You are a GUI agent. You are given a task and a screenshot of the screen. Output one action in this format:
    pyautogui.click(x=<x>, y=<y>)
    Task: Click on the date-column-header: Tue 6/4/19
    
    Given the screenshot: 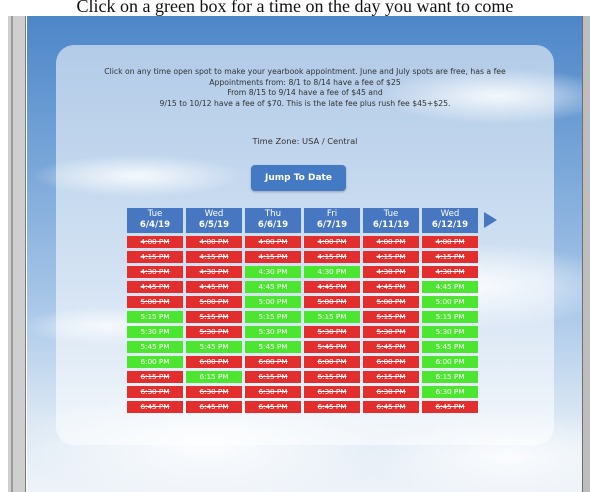 What is the action you would take?
    pyautogui.click(x=155, y=220)
    